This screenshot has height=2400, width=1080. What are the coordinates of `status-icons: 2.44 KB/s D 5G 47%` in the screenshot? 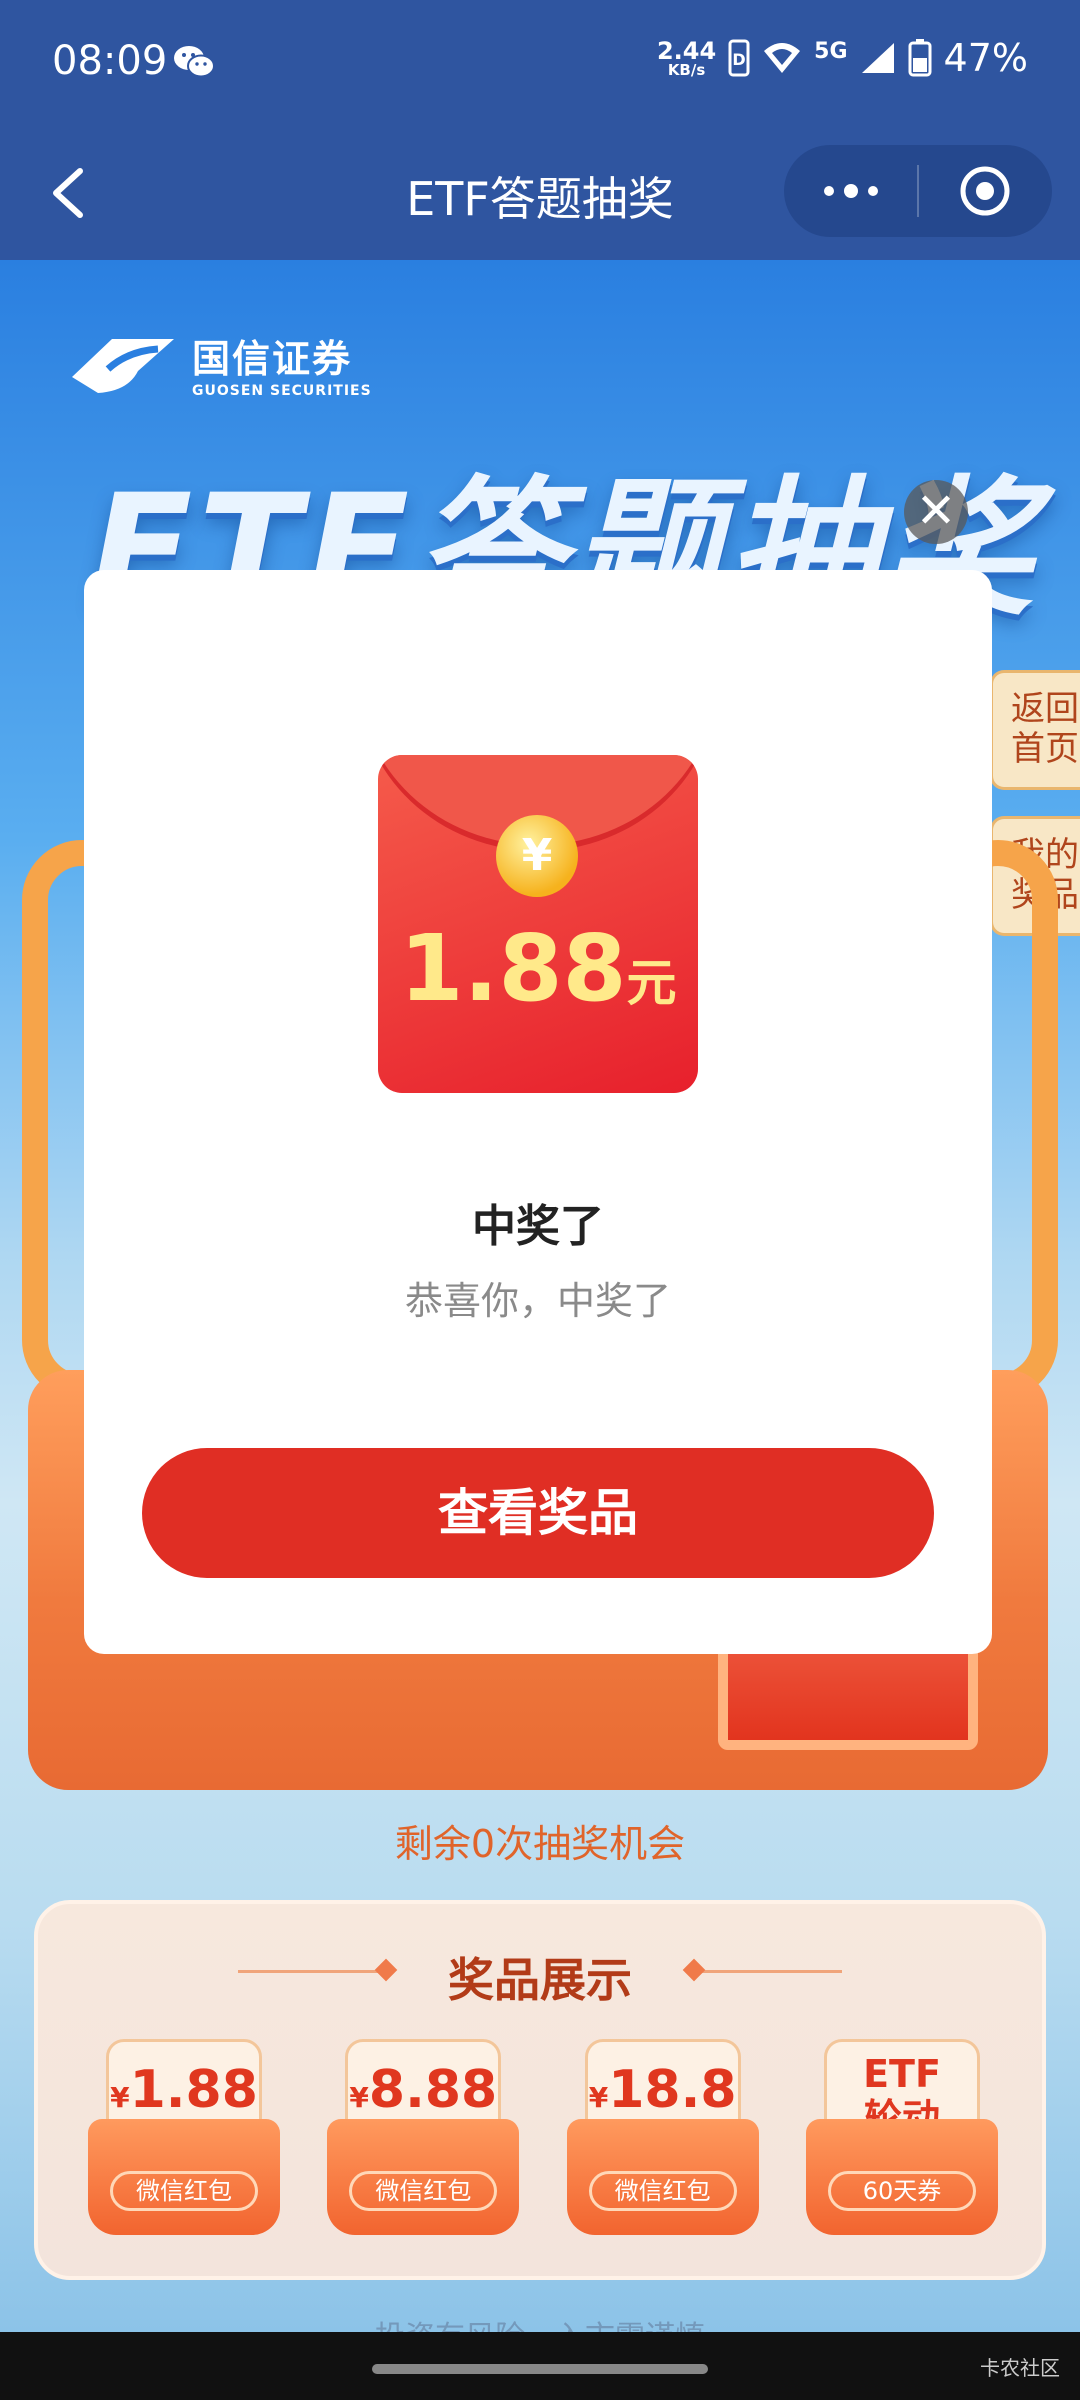 It's located at (842, 58).